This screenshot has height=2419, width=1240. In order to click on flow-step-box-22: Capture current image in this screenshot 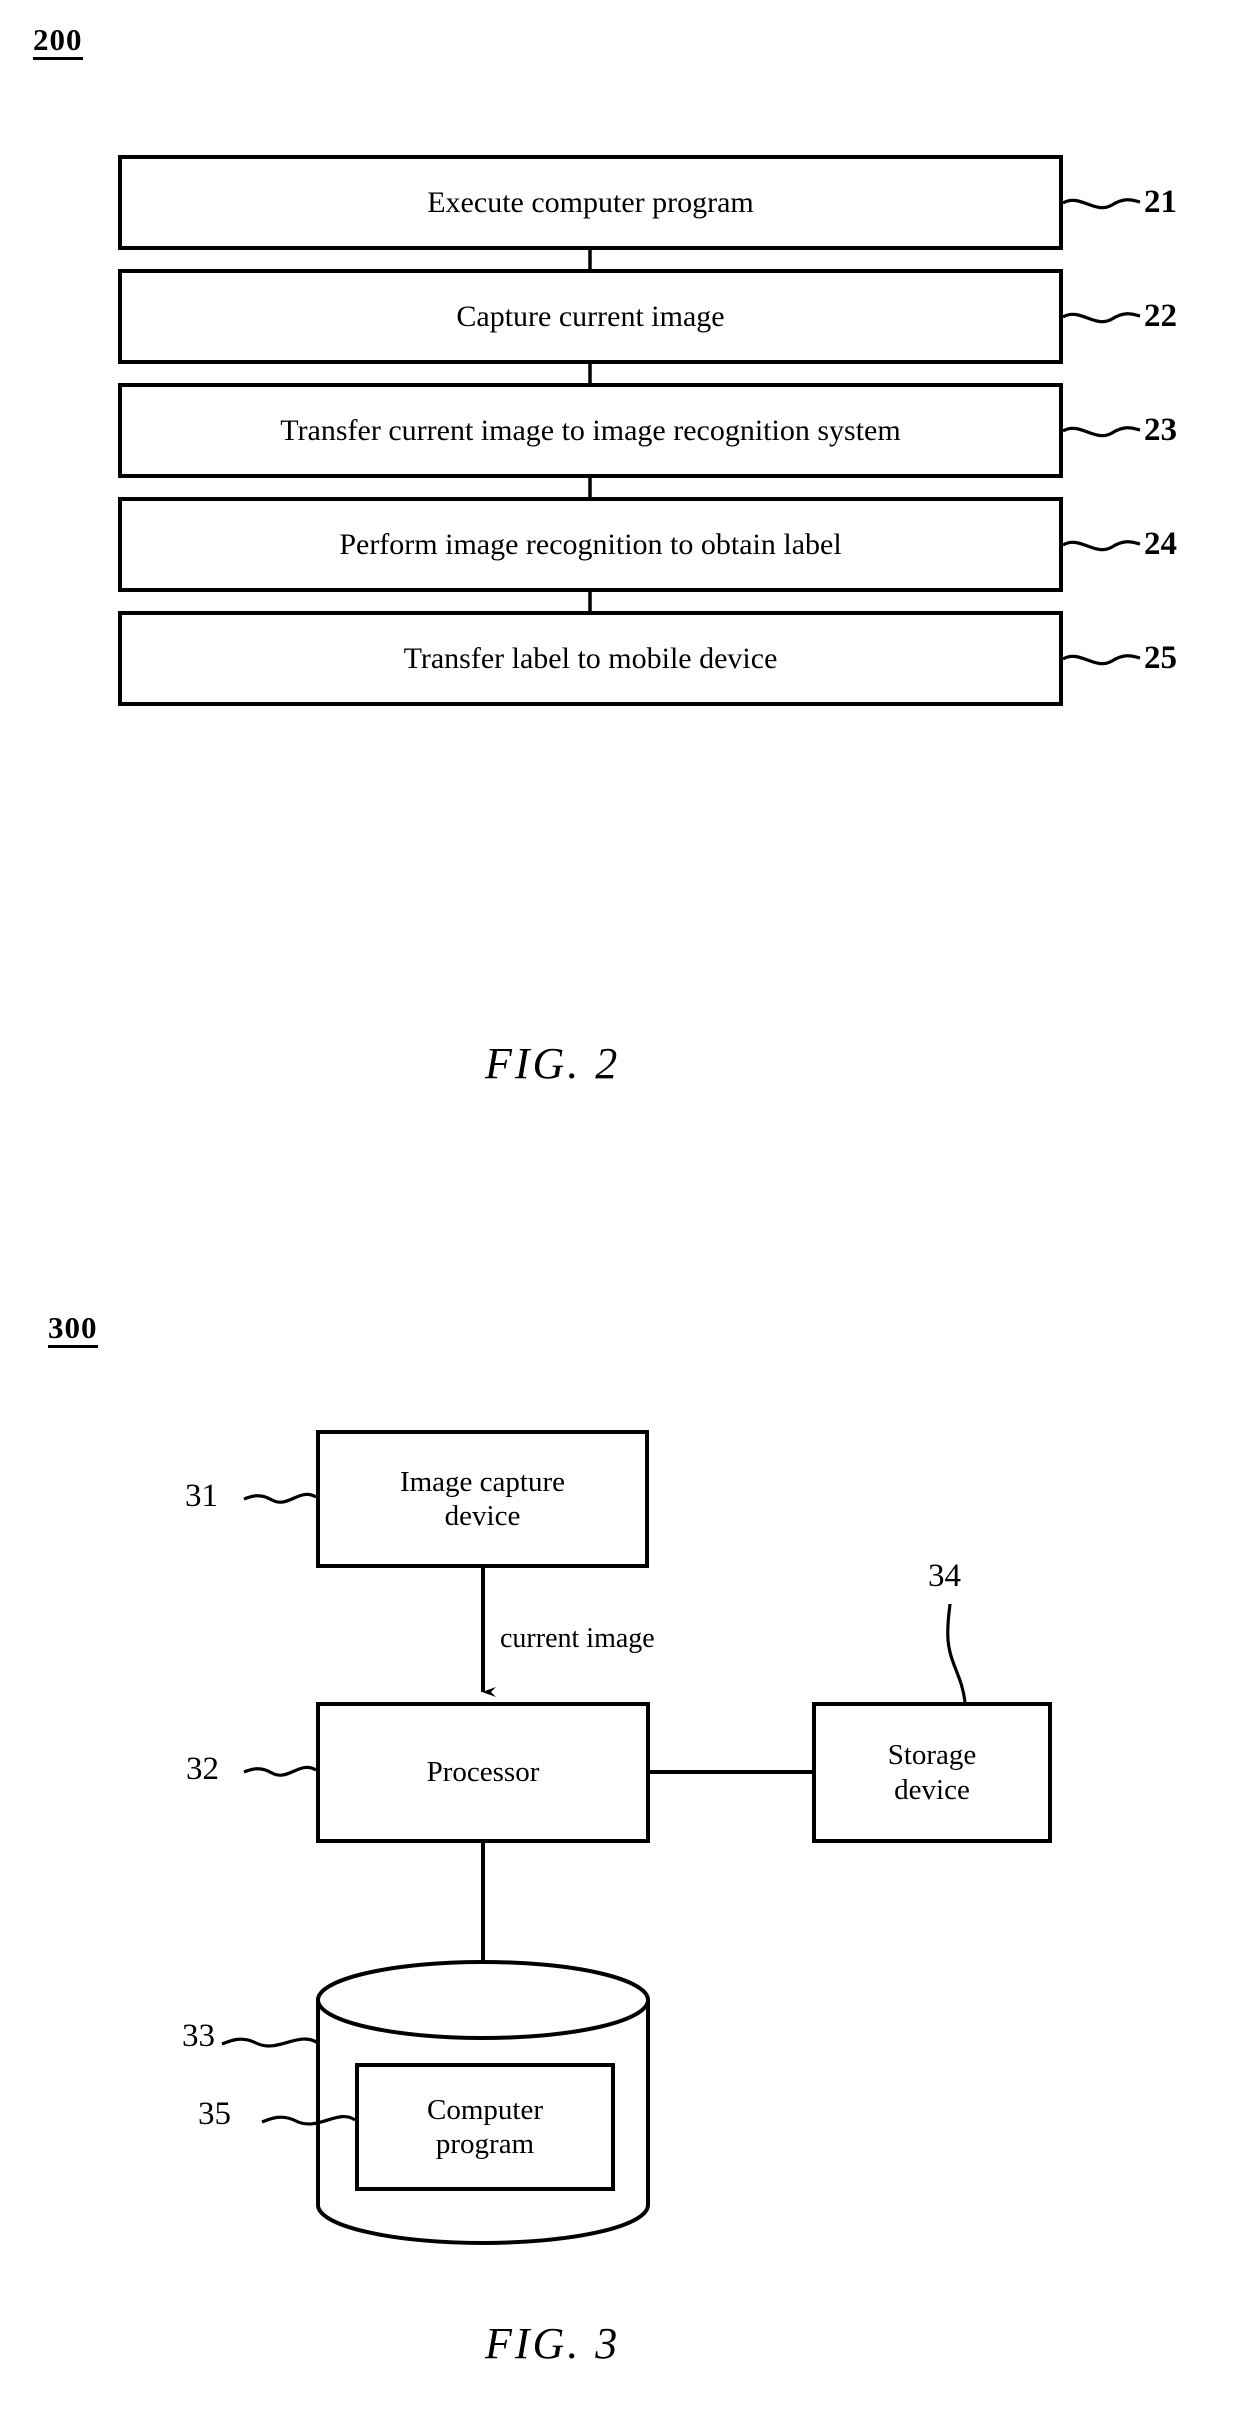, I will do `click(590, 316)`.